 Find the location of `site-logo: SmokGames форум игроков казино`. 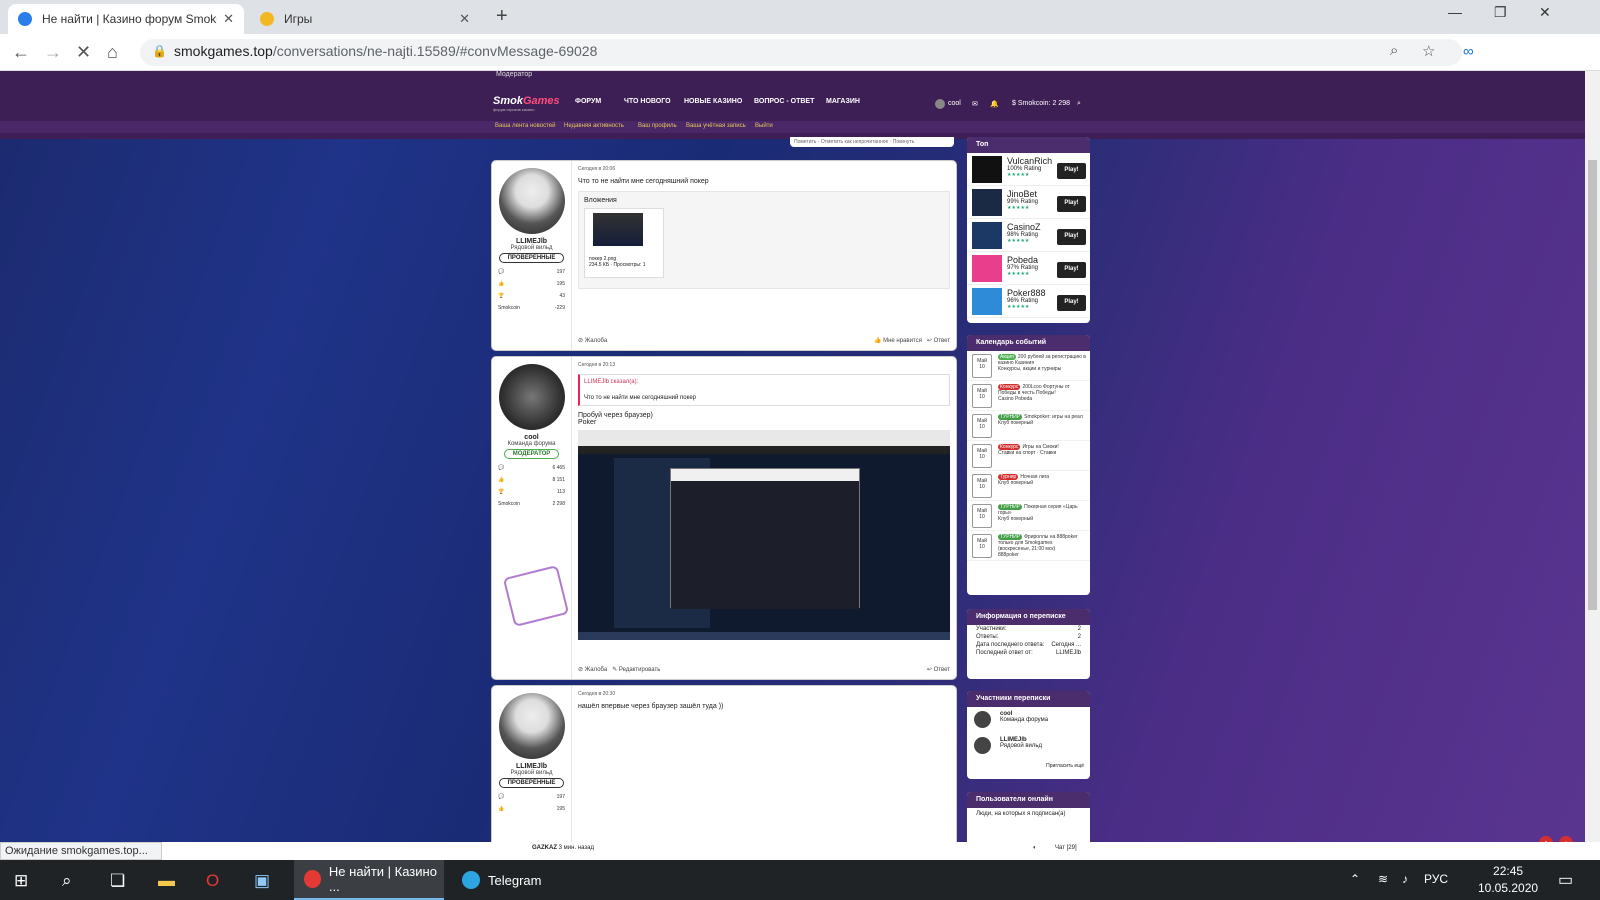

site-logo: SmokGames форум игроков казино is located at coordinates (526, 103).